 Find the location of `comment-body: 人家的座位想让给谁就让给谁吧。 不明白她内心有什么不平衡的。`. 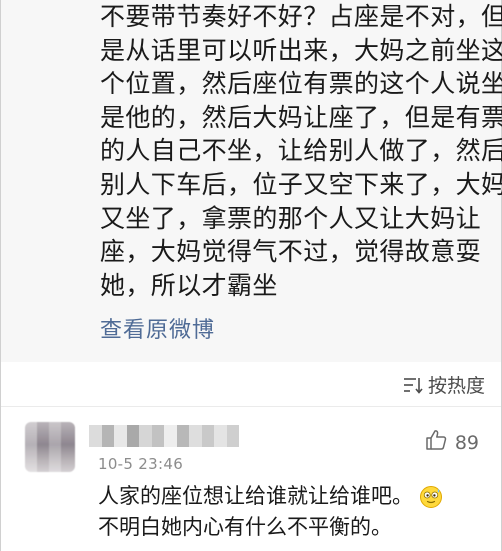

comment-body: 人家的座位想让给谁就让给谁吧。 不明白她内心有什么不平衡的。 is located at coordinates (298, 512).